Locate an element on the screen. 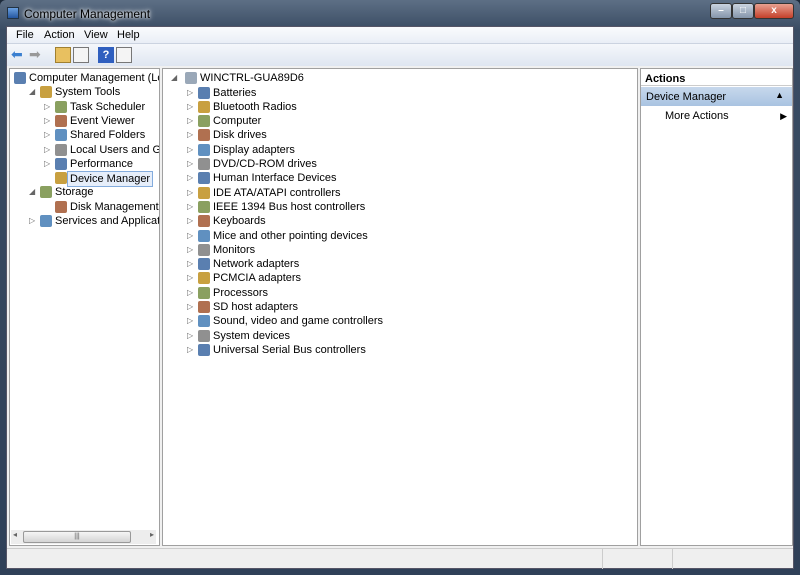 The height and width of the screenshot is (575, 800). menu-action: Action is located at coordinates (59, 35).